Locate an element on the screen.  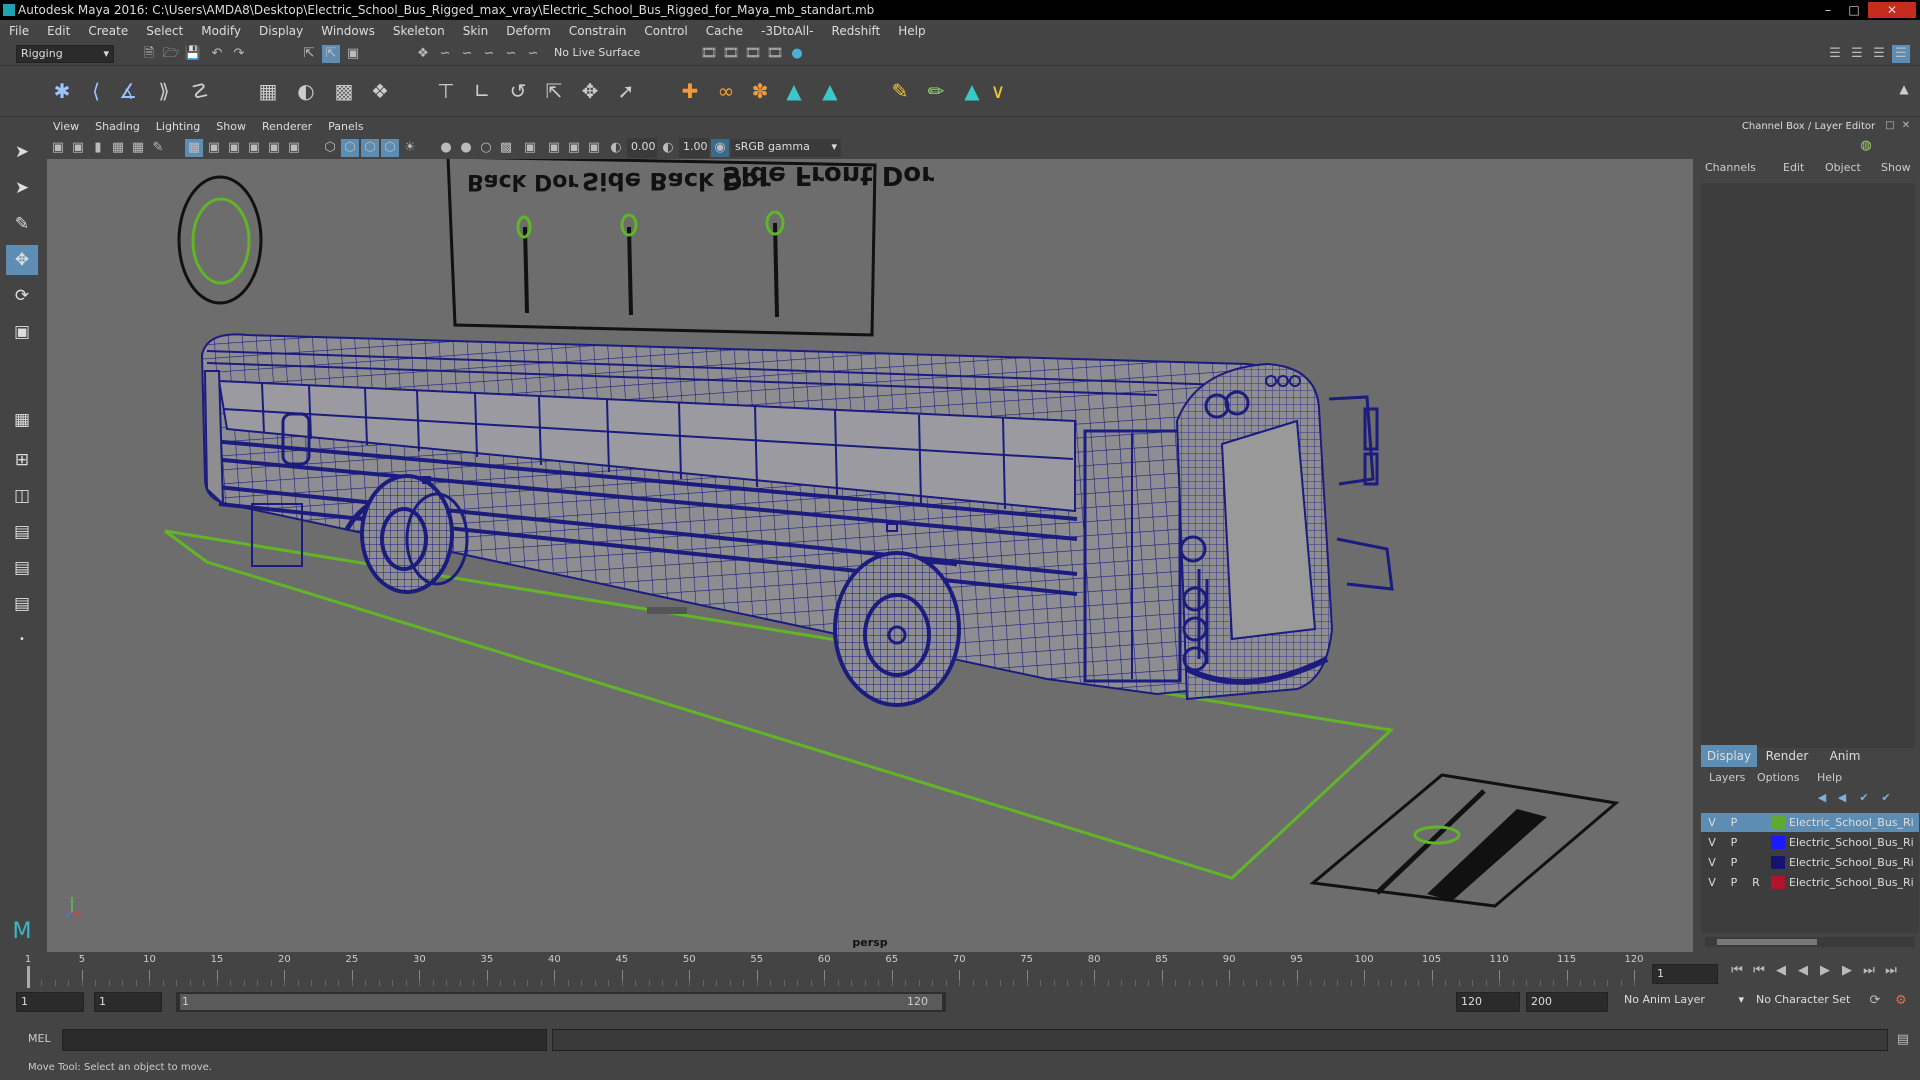
hypershade-layout-icon: ▤ is located at coordinates (22, 604).